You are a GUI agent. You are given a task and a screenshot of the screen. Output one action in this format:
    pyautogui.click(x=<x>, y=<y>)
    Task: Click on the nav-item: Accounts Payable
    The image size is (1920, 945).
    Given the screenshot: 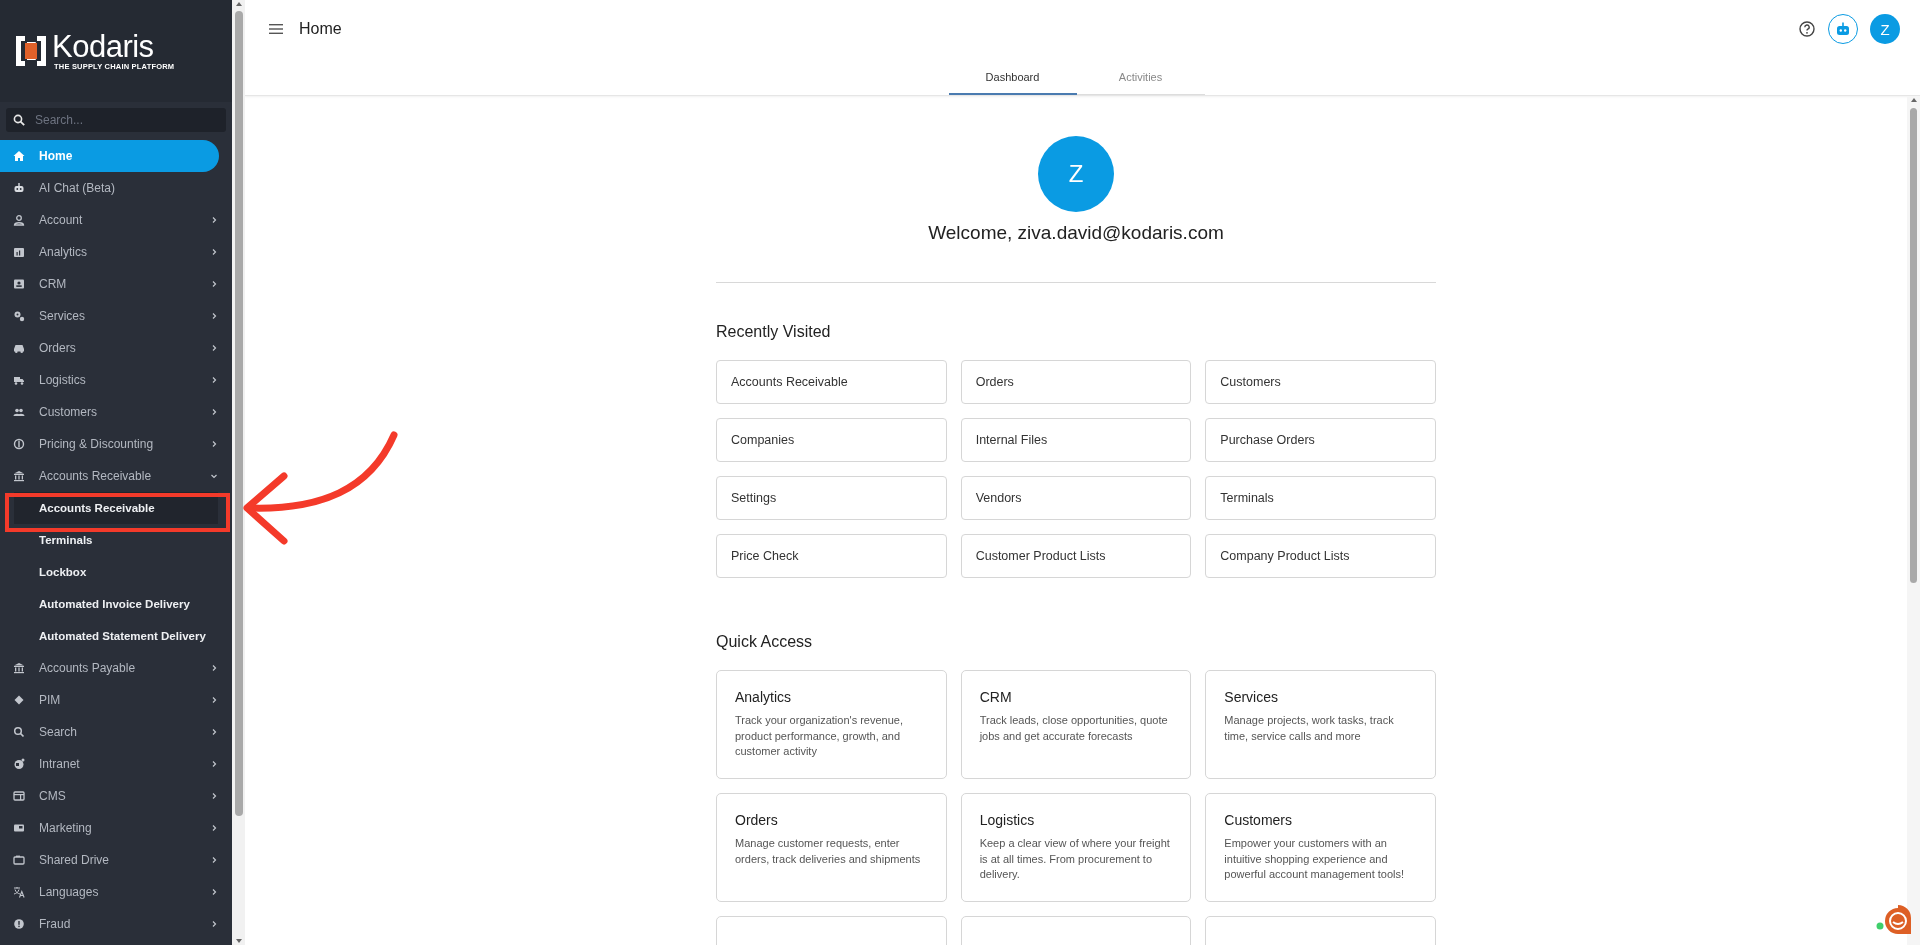 What is the action you would take?
    pyautogui.click(x=116, y=668)
    